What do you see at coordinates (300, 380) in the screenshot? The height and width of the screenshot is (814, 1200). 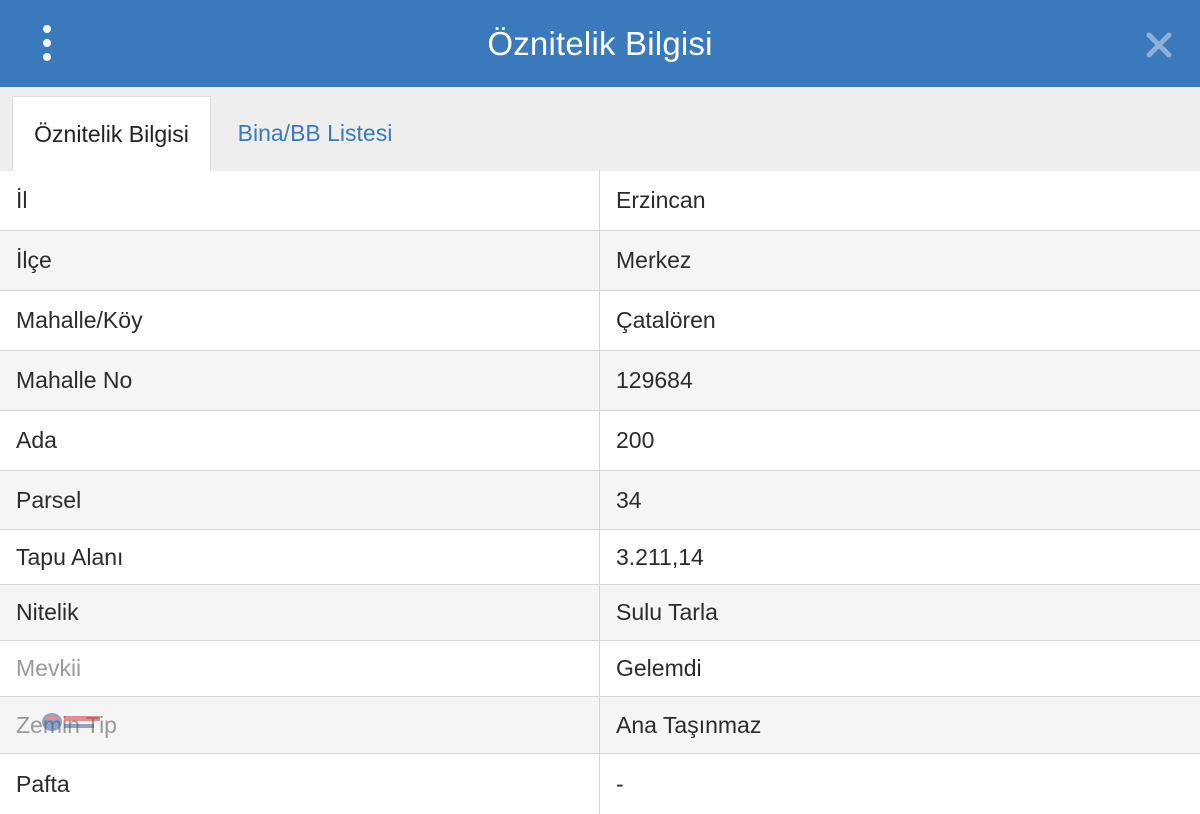 I see `row-label: Mahalle No` at bounding box center [300, 380].